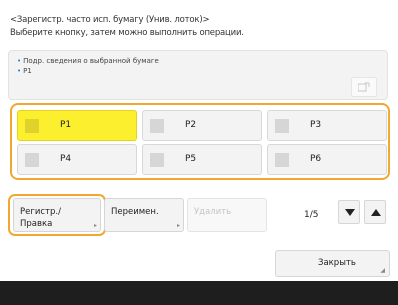 The height and width of the screenshot is (305, 398). I want to click on page-down-button, so click(349, 212).